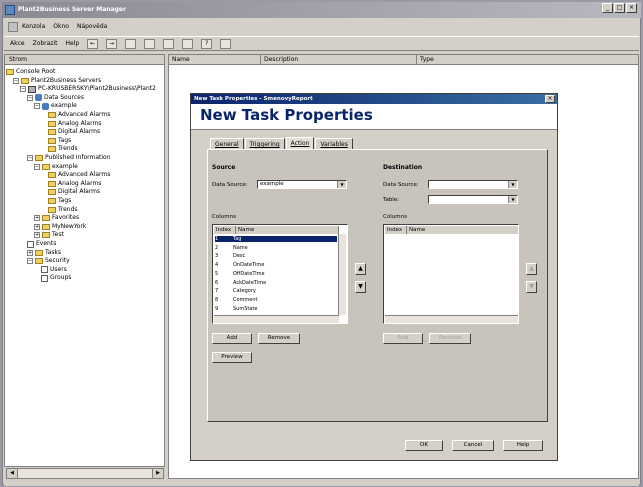 This screenshot has width=643, height=487. What do you see at coordinates (321, 10) in the screenshot?
I see `window-titlebar: Plant2Business Server Manager` at bounding box center [321, 10].